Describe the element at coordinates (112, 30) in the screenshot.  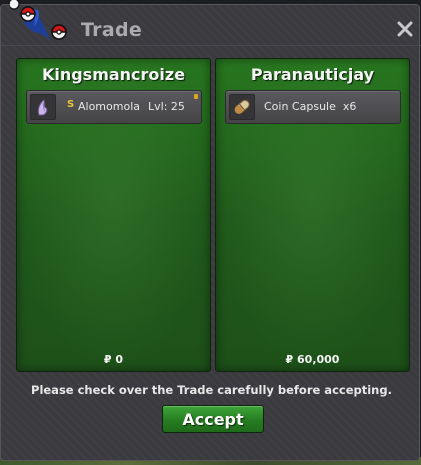
I see `window-title: Trade` at that location.